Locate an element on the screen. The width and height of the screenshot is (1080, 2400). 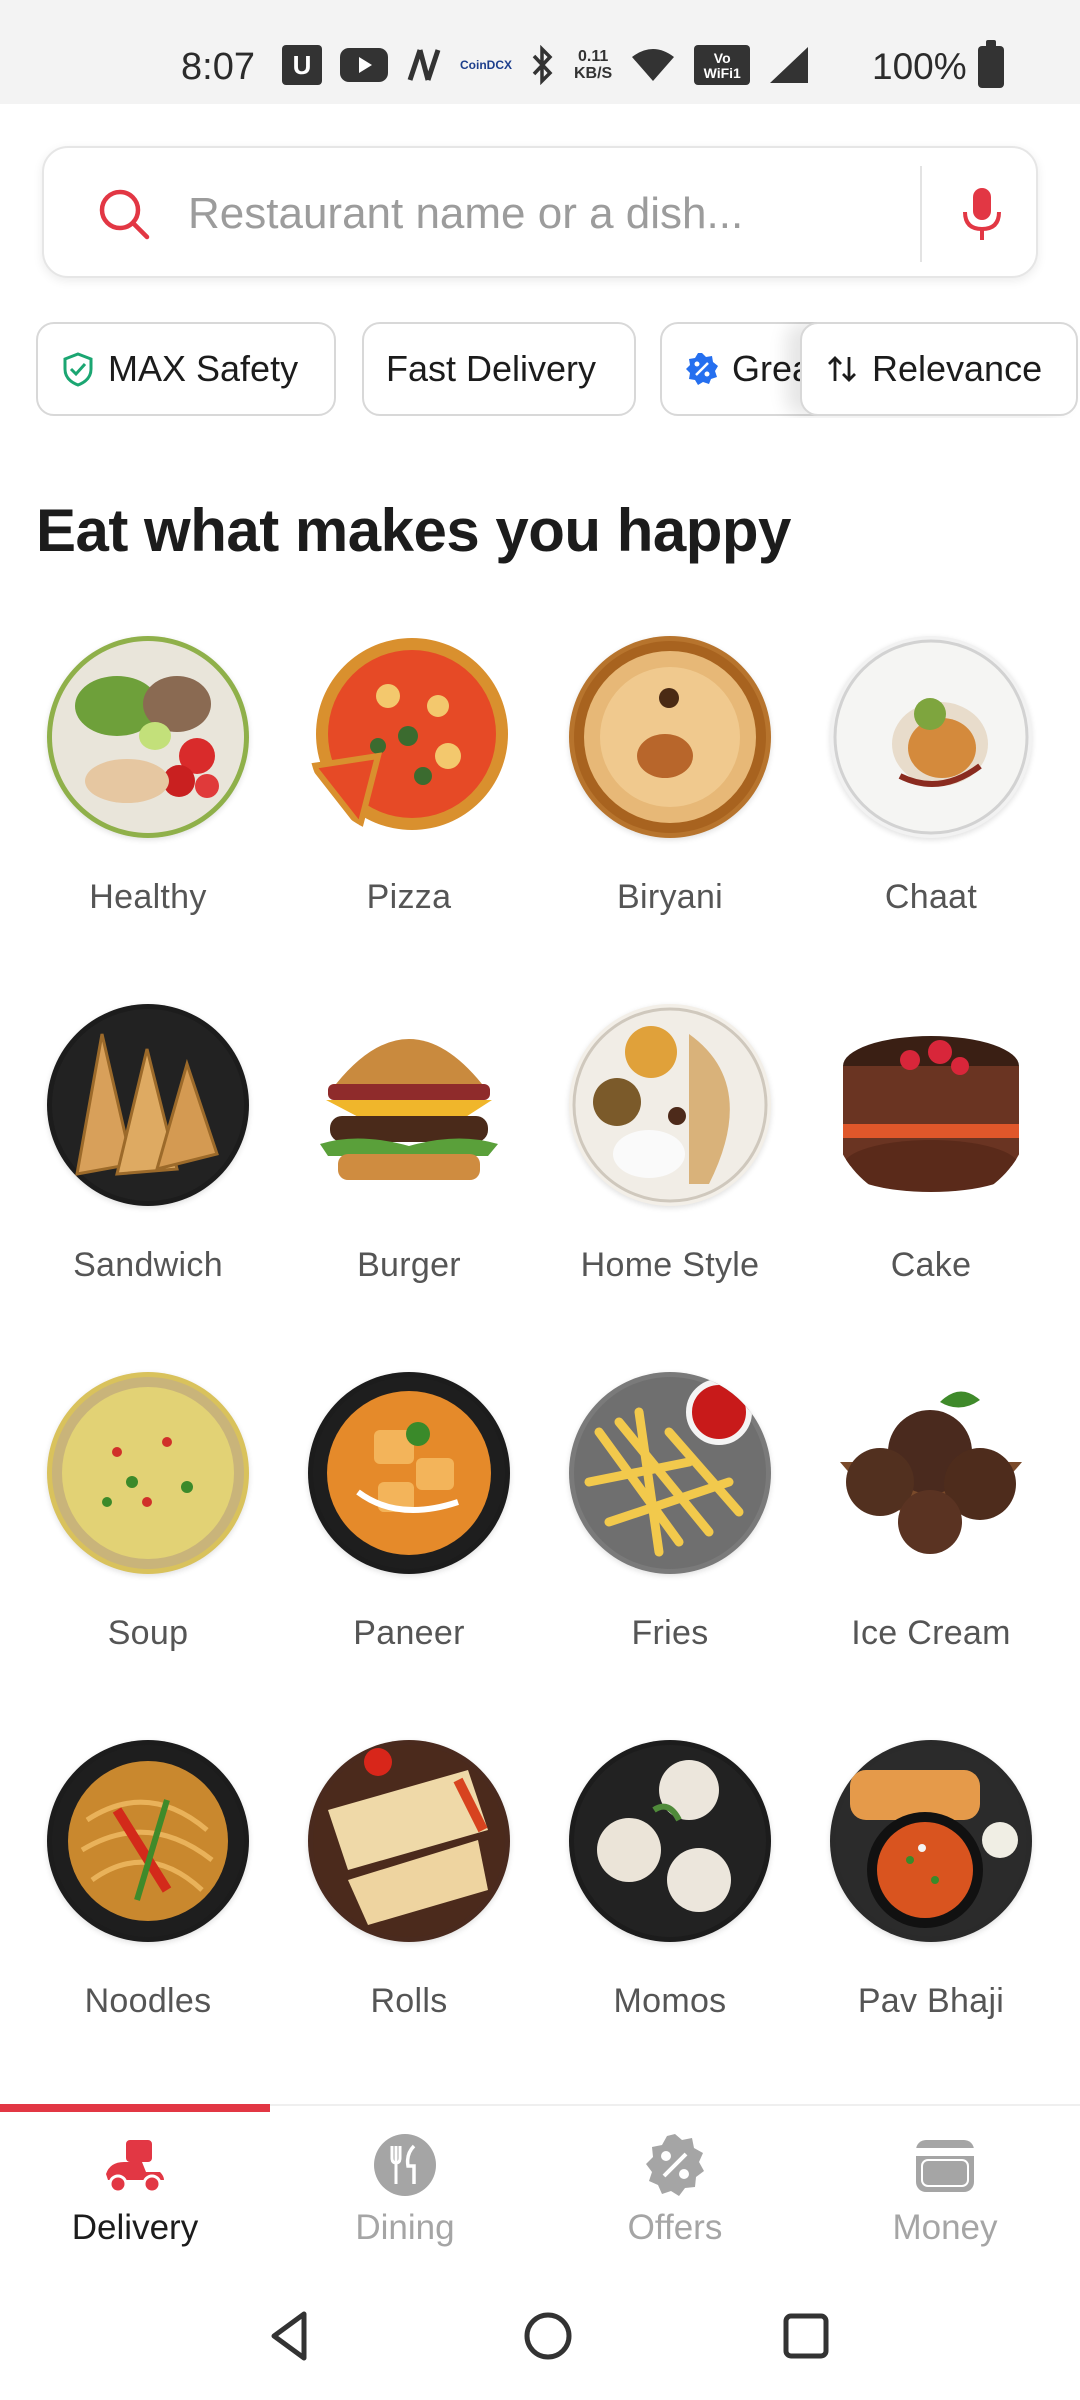
ice-cream-image is located at coordinates (931, 1473).